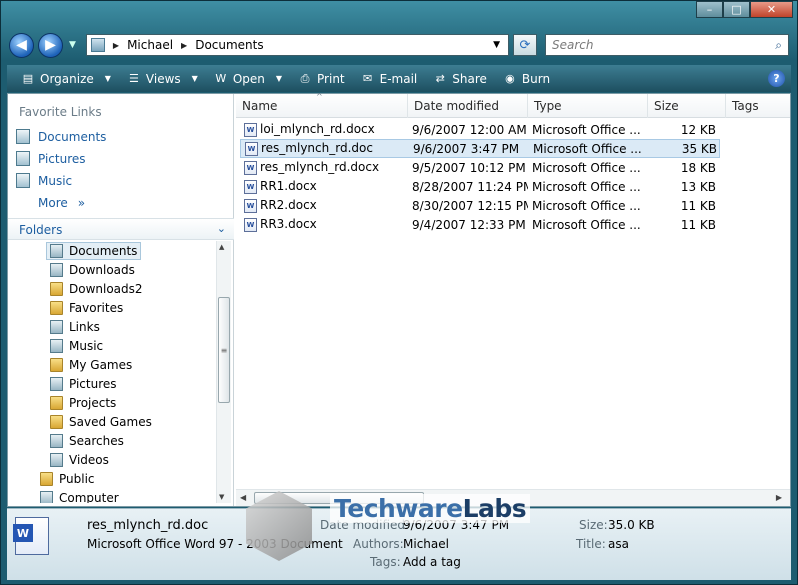 The image size is (798, 585). Describe the element at coordinates (96, 308) in the screenshot. I see `tree-label: Favorites` at that location.